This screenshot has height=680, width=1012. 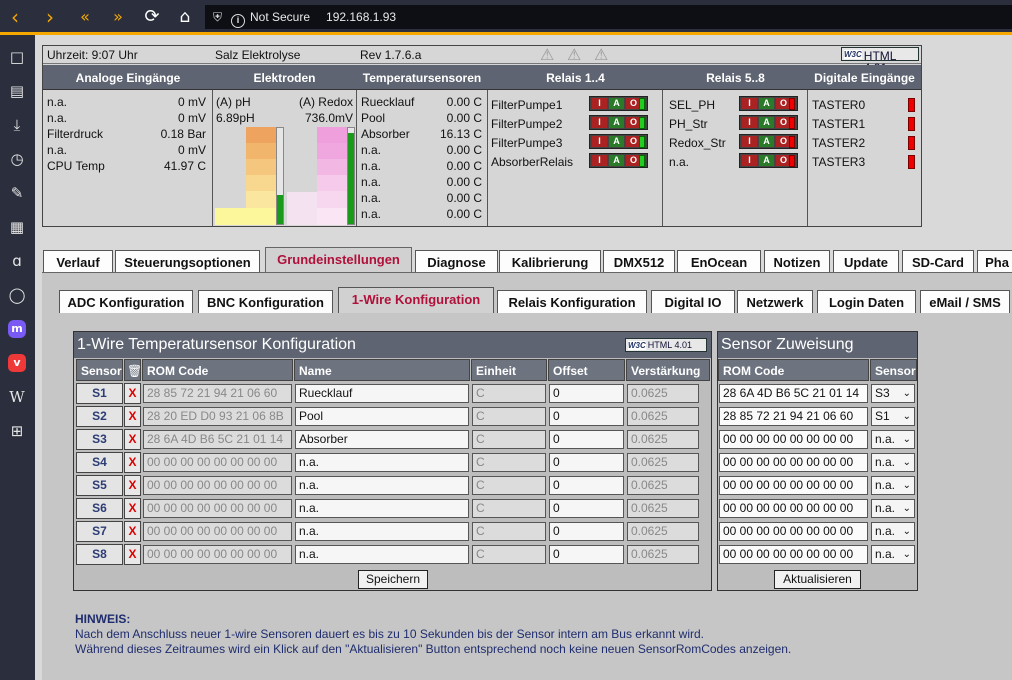 What do you see at coordinates (866, 301) in the screenshot?
I see `subtab-login-daten: Login Daten` at bounding box center [866, 301].